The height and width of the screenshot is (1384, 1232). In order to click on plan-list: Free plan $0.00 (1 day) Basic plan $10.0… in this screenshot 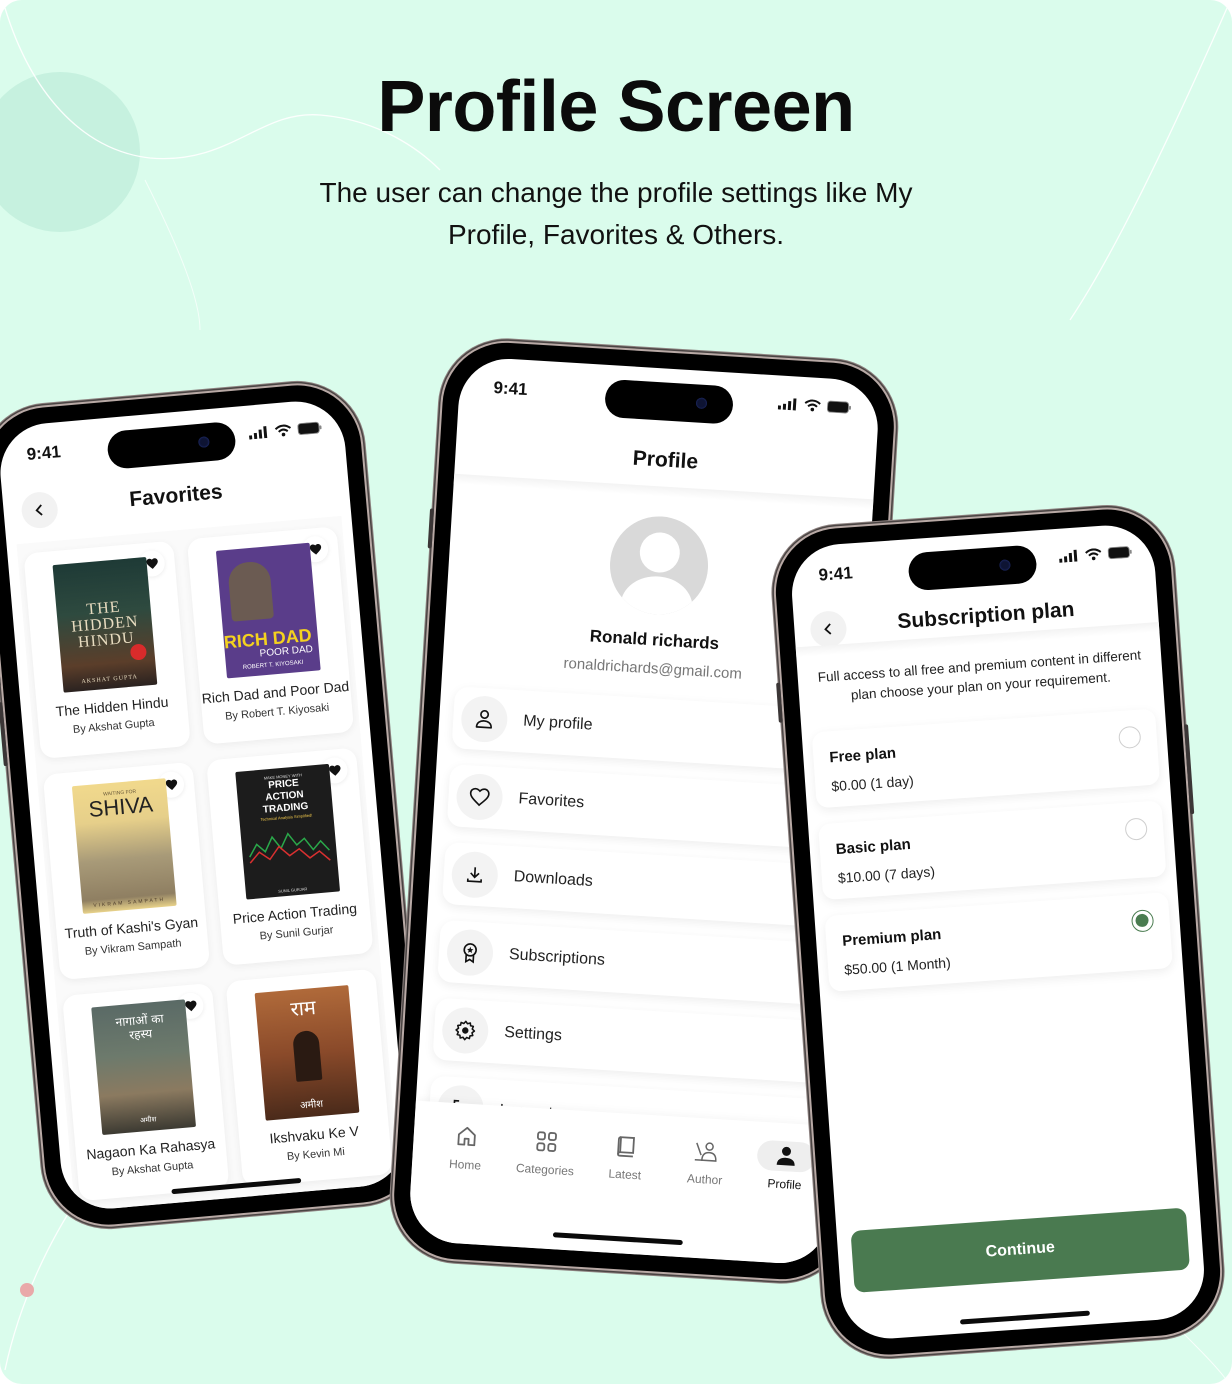, I will do `click(992, 858)`.